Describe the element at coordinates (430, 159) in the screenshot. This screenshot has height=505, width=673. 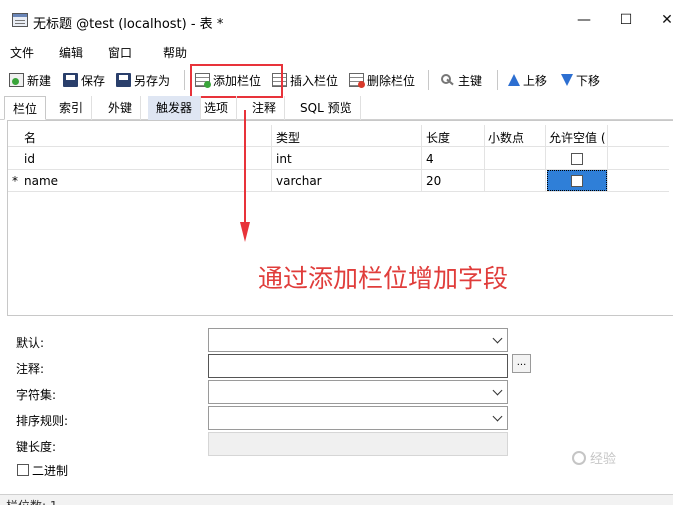
I see `field-length-cell: 4` at that location.